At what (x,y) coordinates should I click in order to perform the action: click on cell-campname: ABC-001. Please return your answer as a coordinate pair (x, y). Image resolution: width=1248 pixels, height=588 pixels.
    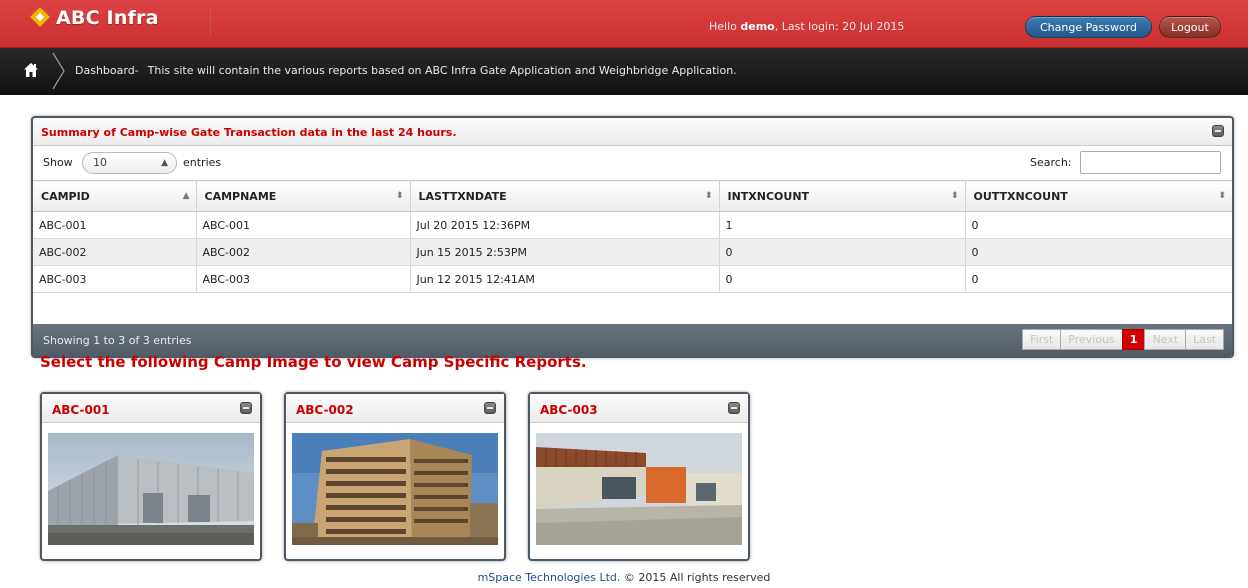
    Looking at the image, I should click on (303, 225).